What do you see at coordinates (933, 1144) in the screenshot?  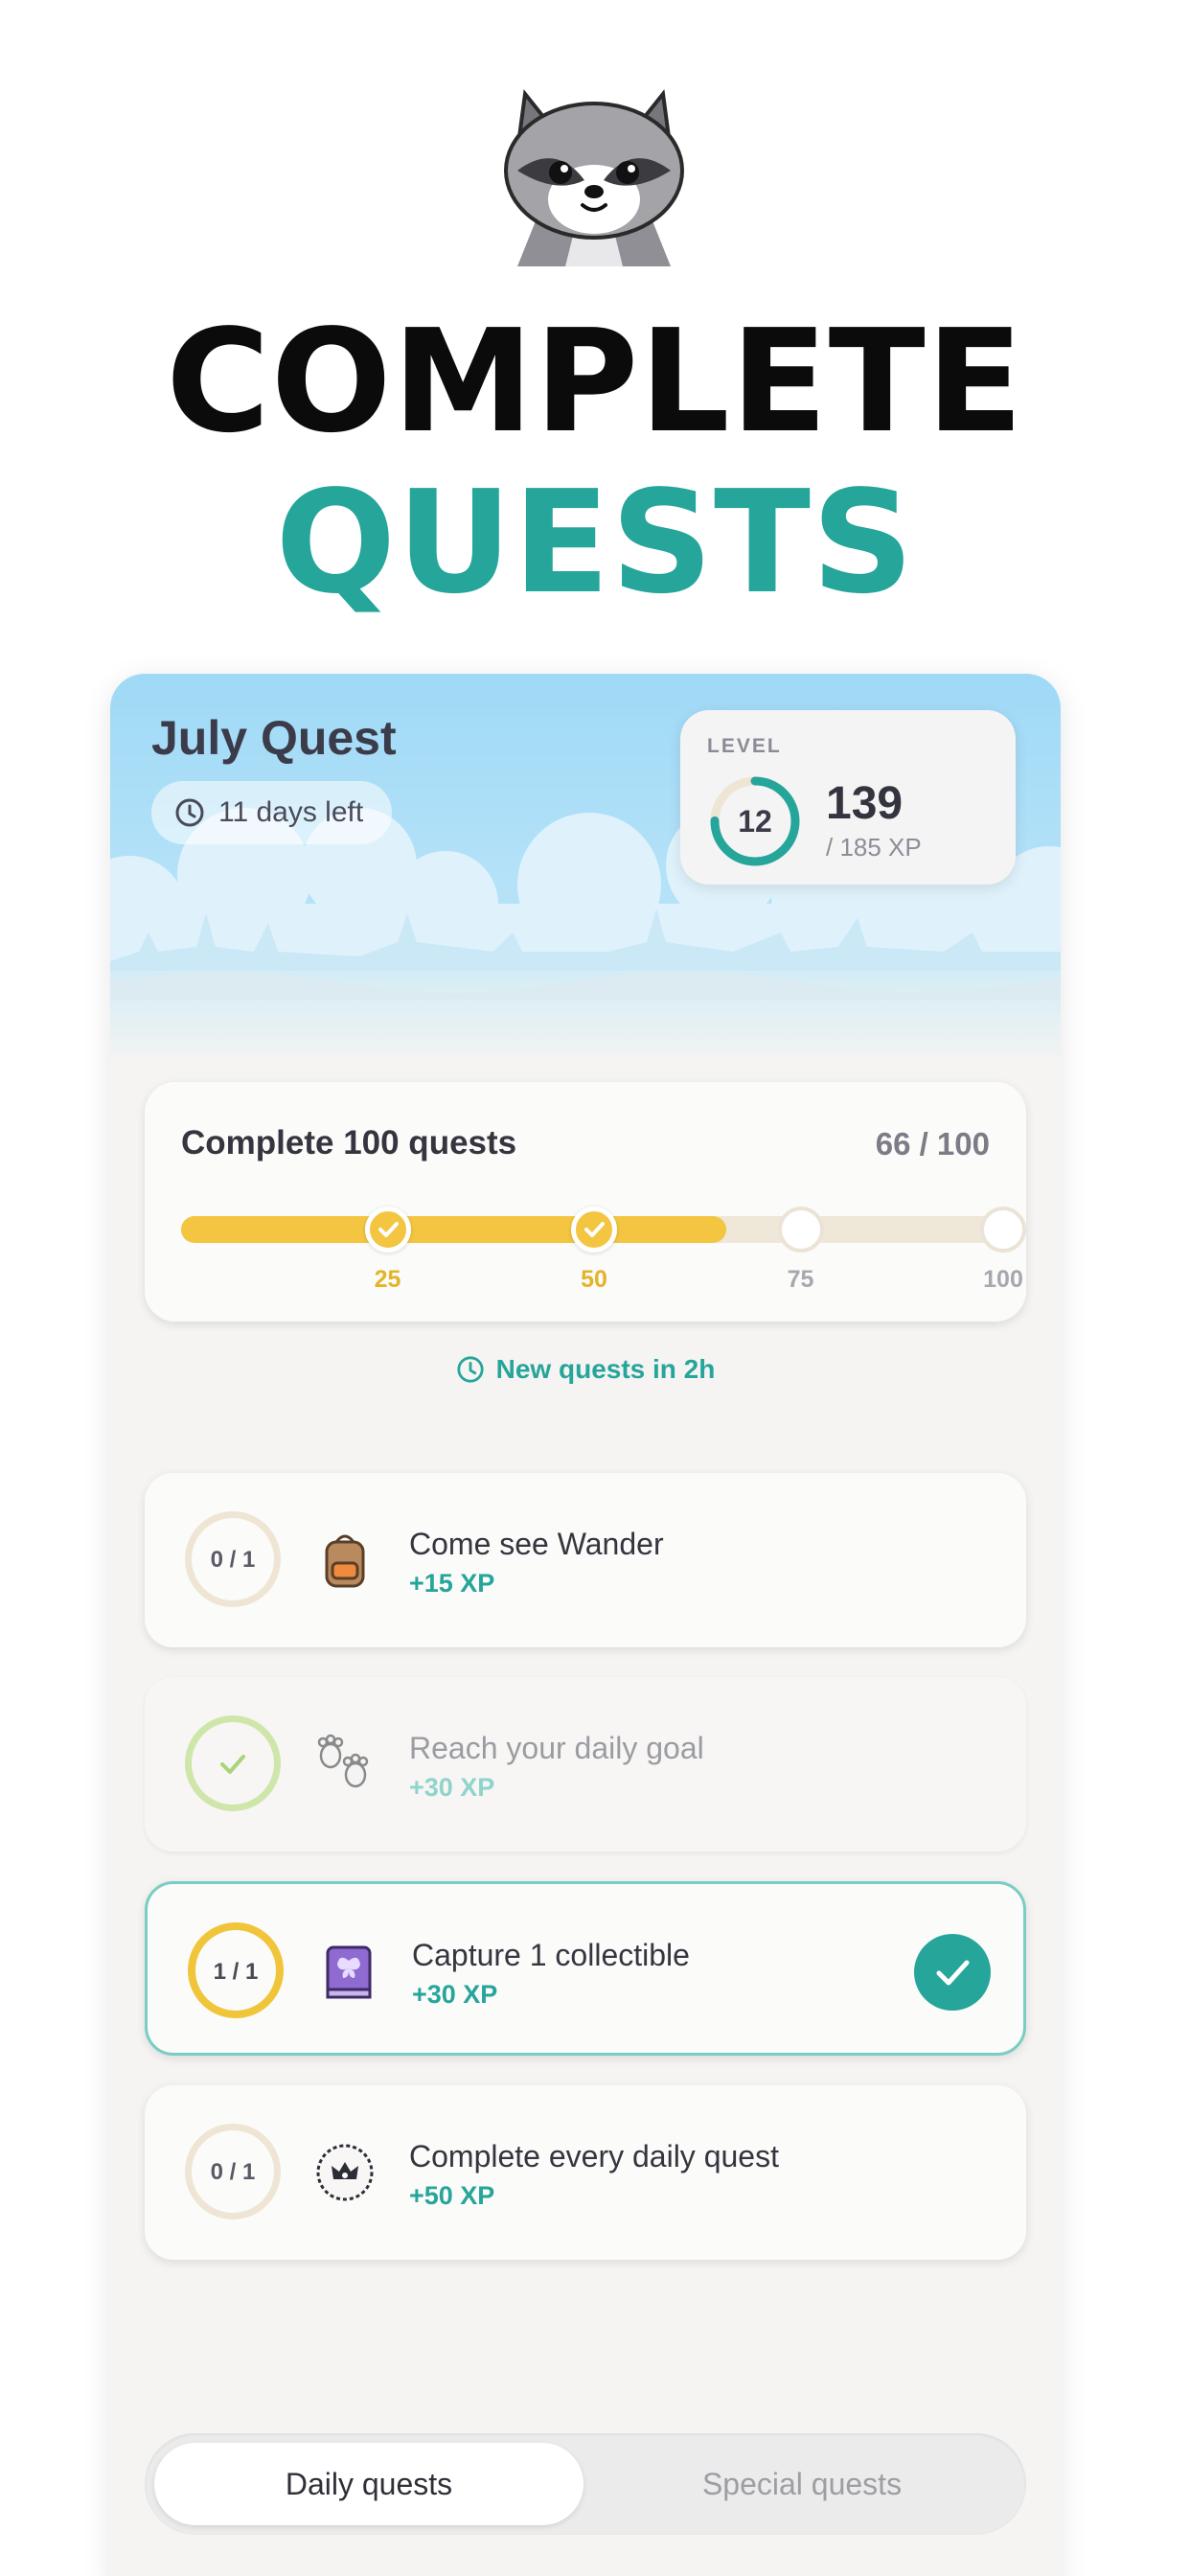 I see `challenge-count: 66 / 100` at bounding box center [933, 1144].